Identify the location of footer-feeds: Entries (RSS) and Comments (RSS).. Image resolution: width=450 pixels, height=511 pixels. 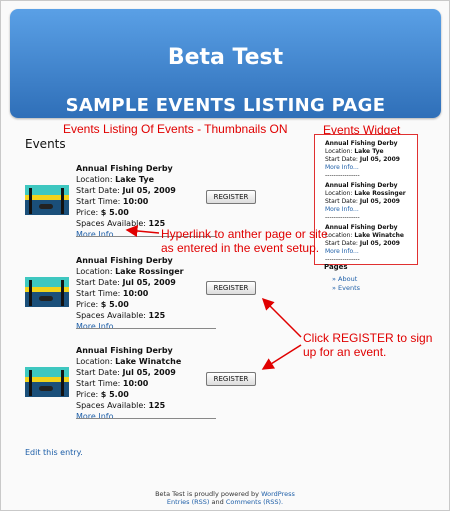
(225, 502).